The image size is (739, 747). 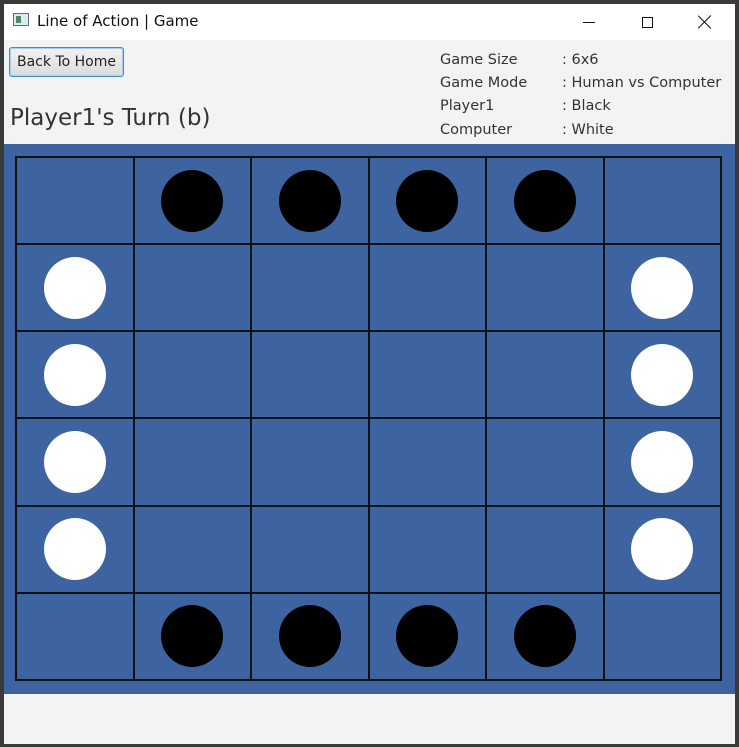 What do you see at coordinates (586, 106) in the screenshot?
I see `info-value-player1: : Black` at bounding box center [586, 106].